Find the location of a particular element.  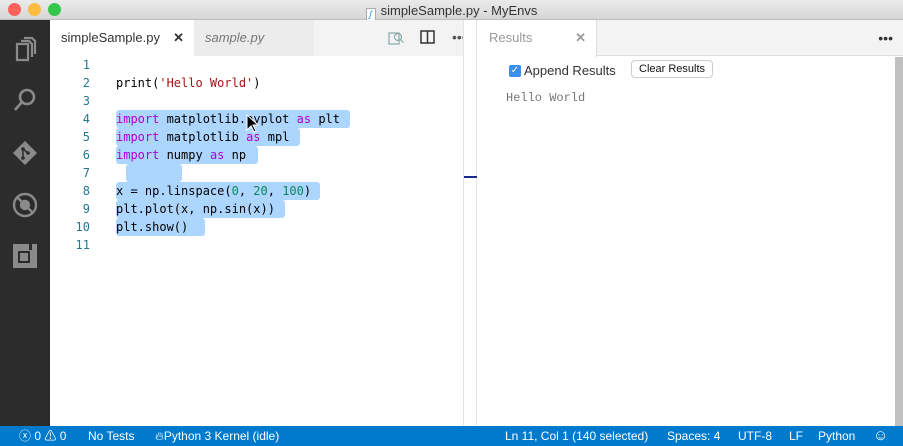

code-line: print('Hello World') is located at coordinates (188, 83).